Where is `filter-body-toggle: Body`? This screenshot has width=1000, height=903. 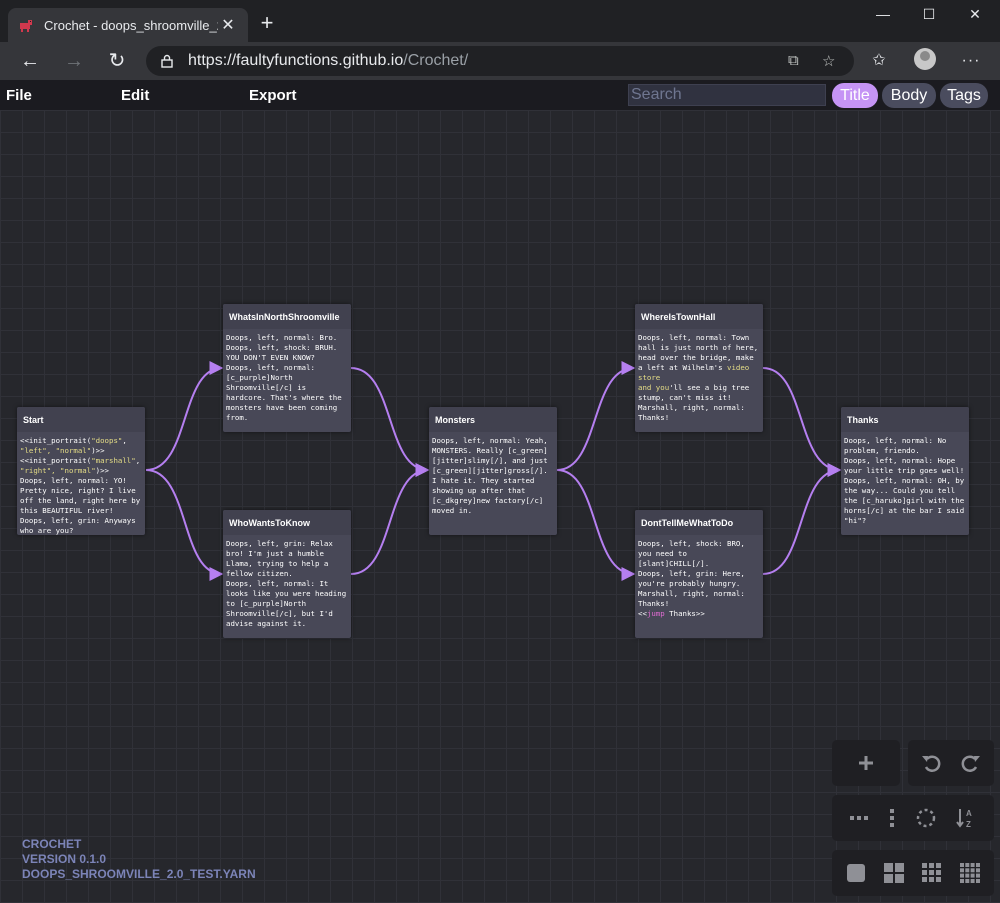
filter-body-toggle: Body is located at coordinates (909, 95).